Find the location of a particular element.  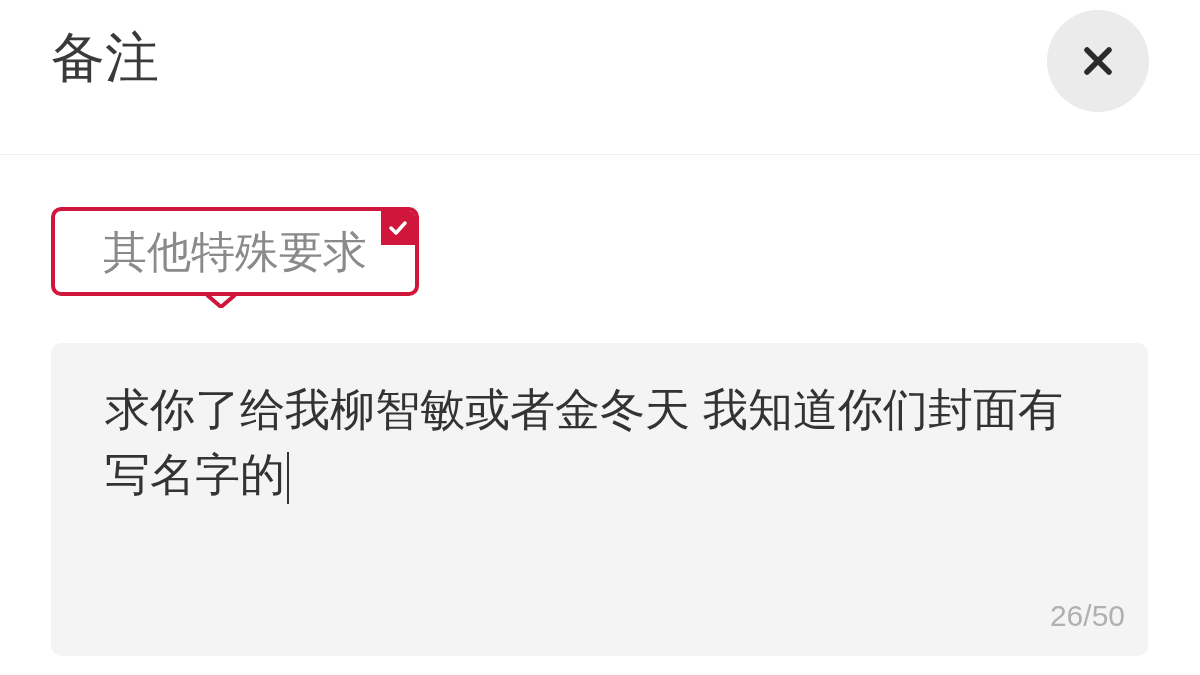

check-icon is located at coordinates (398, 228).